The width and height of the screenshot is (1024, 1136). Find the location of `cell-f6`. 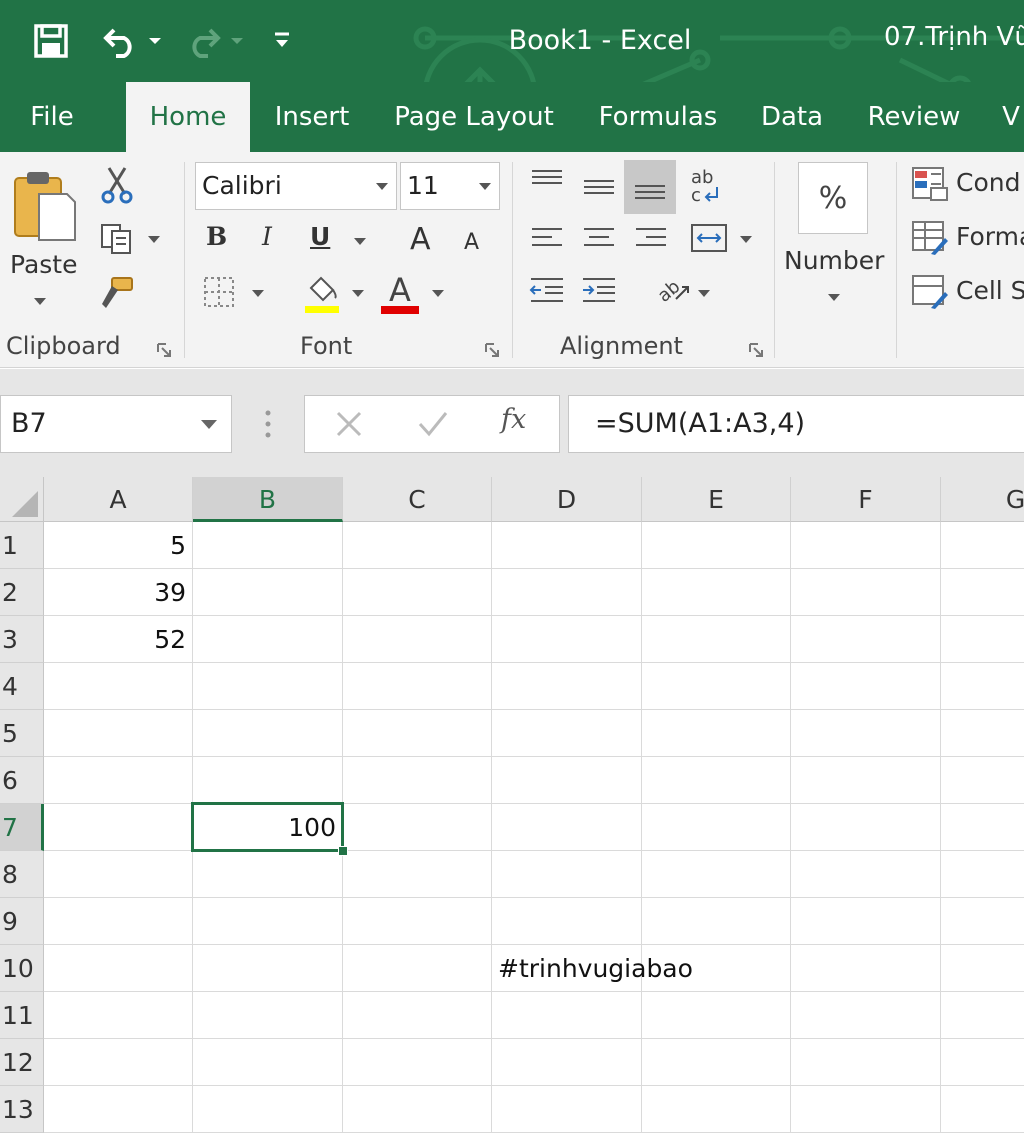

cell-f6 is located at coordinates (866, 780).